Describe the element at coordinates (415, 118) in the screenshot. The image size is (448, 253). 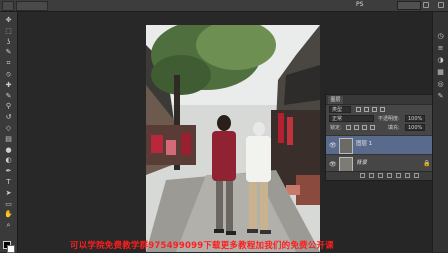
I see `opacity-input: 100%` at that location.